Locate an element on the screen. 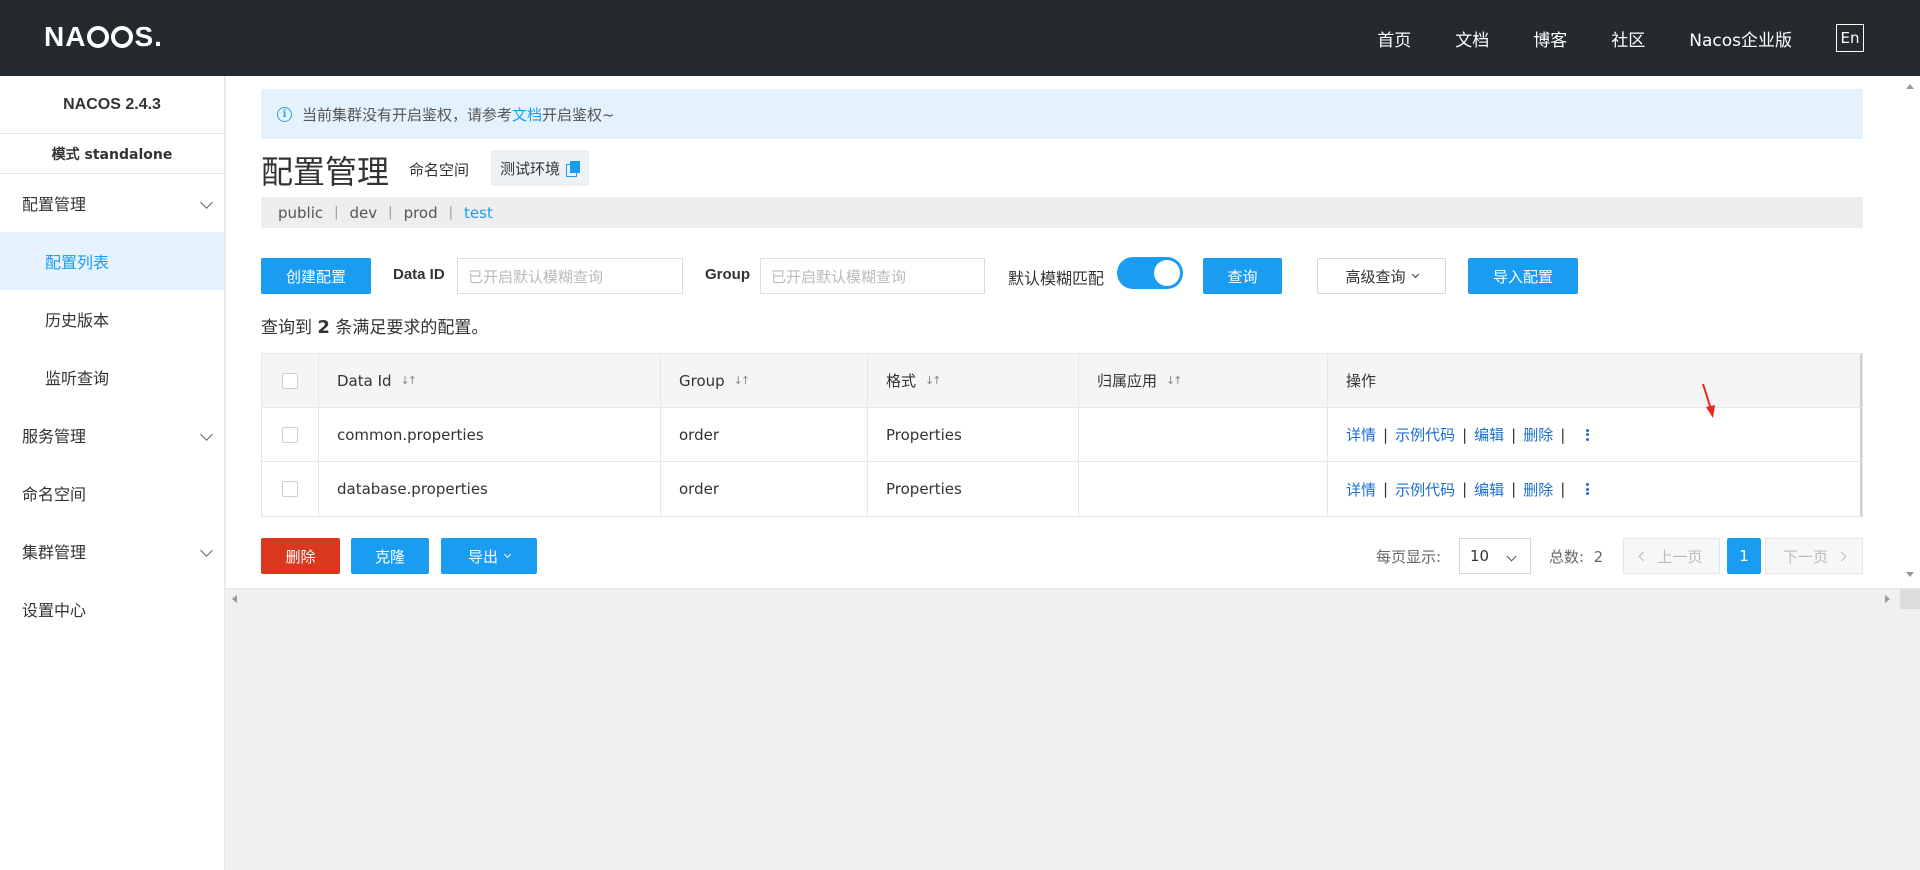 Image resolution: width=1920 pixels, height=870 pixels. sidebar-item-settings: 设置中心 is located at coordinates (112, 609).